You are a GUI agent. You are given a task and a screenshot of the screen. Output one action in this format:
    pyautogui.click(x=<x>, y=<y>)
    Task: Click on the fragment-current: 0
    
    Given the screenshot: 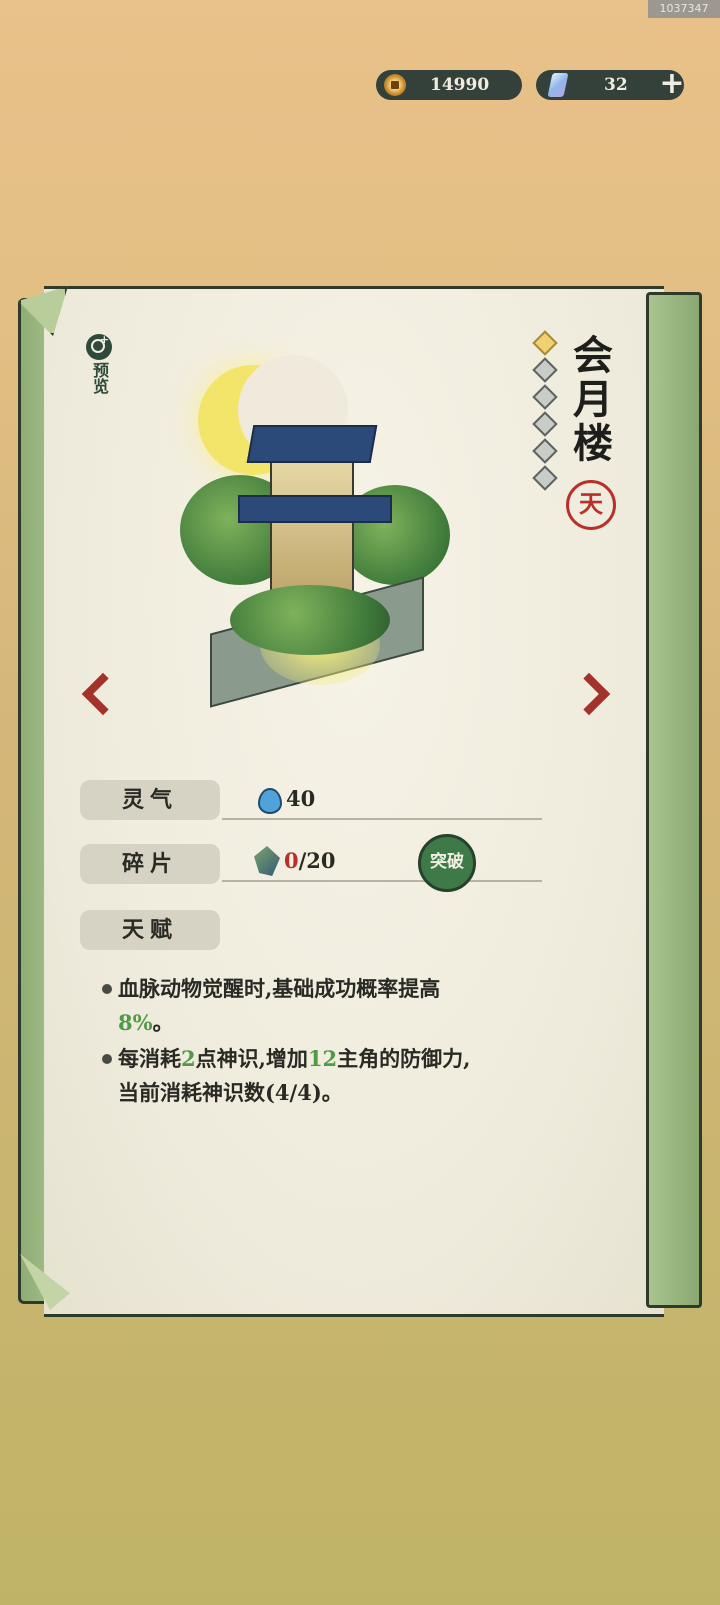 What is the action you would take?
    pyautogui.click(x=291, y=860)
    